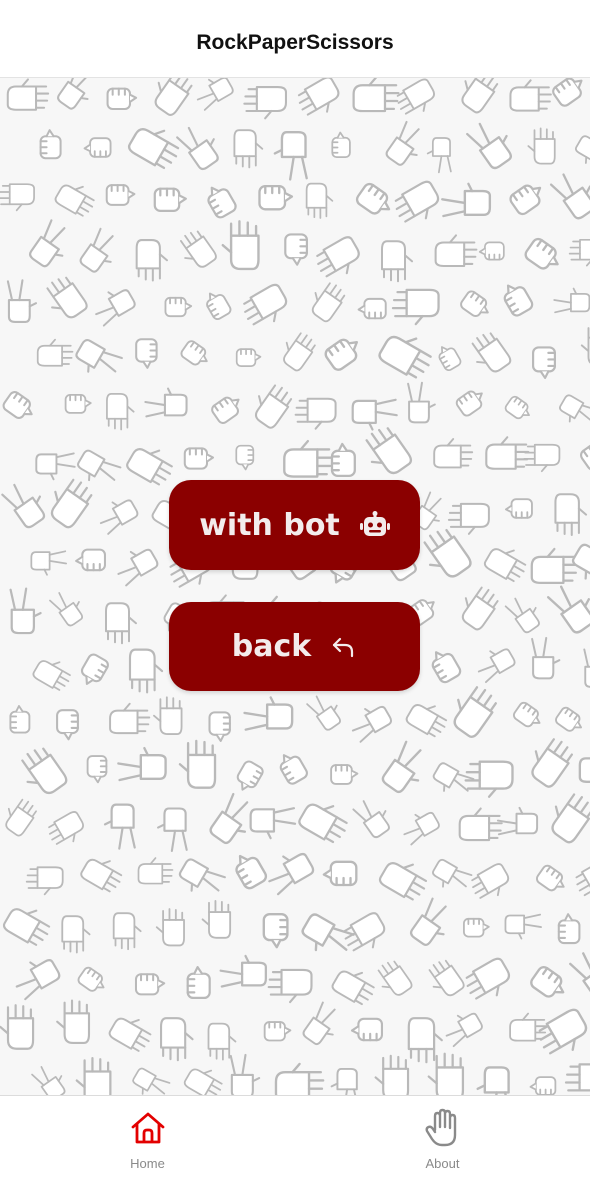  What do you see at coordinates (295, 42) in the screenshot?
I see `page-title: RockPaperScissors` at bounding box center [295, 42].